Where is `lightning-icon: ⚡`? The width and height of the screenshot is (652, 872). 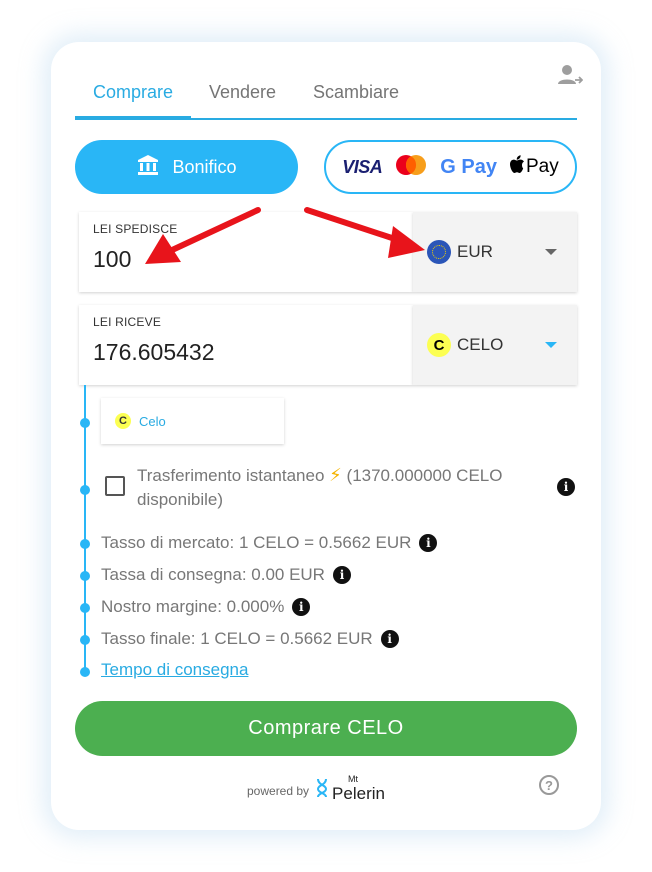
lightning-icon: ⚡ is located at coordinates (335, 475).